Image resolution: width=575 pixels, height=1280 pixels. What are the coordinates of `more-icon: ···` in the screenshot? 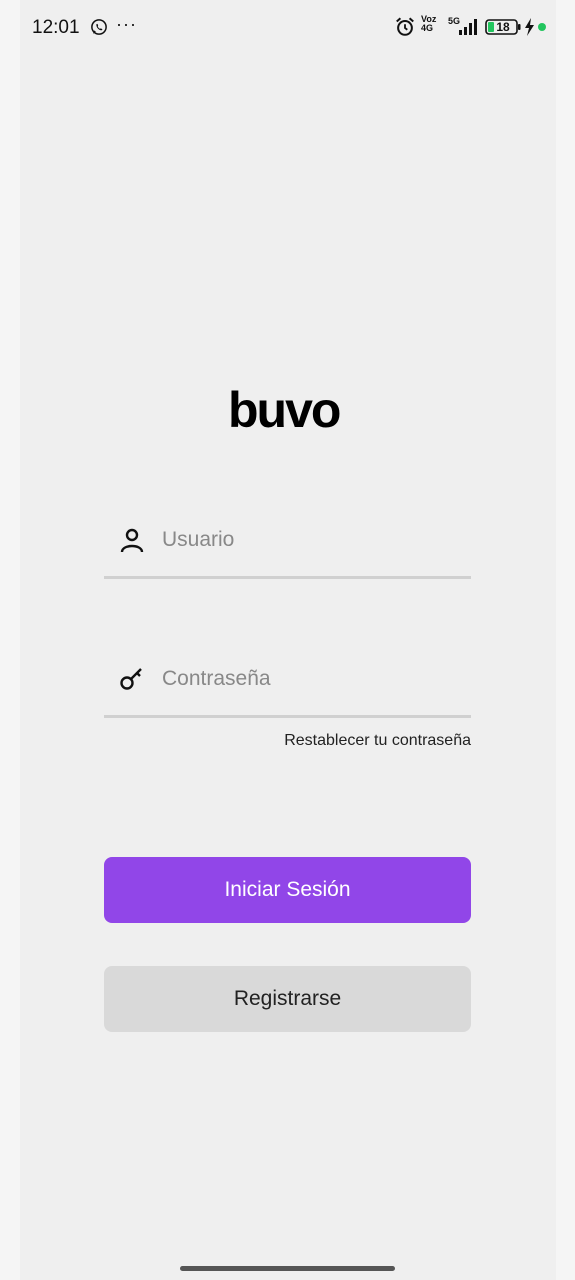 It's located at (126, 24).